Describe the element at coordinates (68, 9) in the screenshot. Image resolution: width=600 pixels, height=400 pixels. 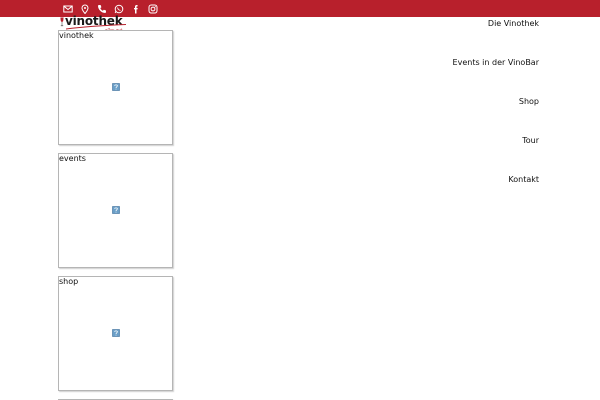
I see `envelope-icon` at that location.